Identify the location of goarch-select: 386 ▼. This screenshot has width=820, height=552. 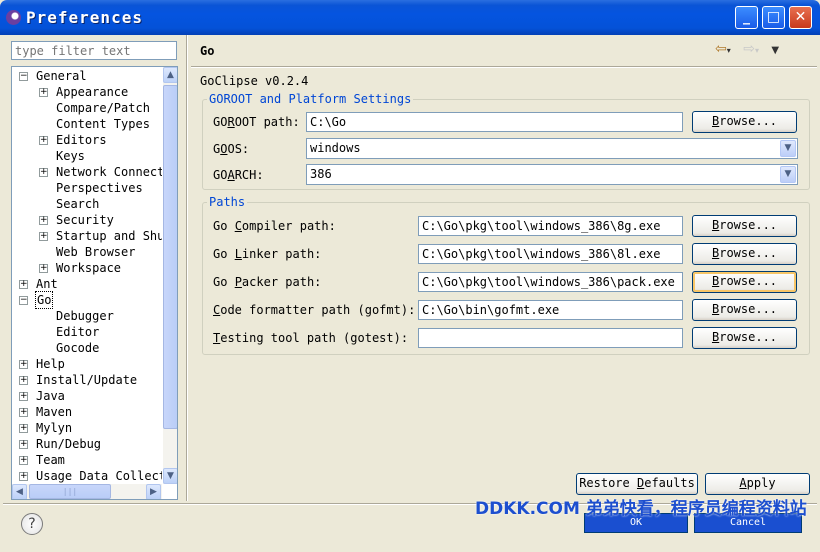
(552, 174).